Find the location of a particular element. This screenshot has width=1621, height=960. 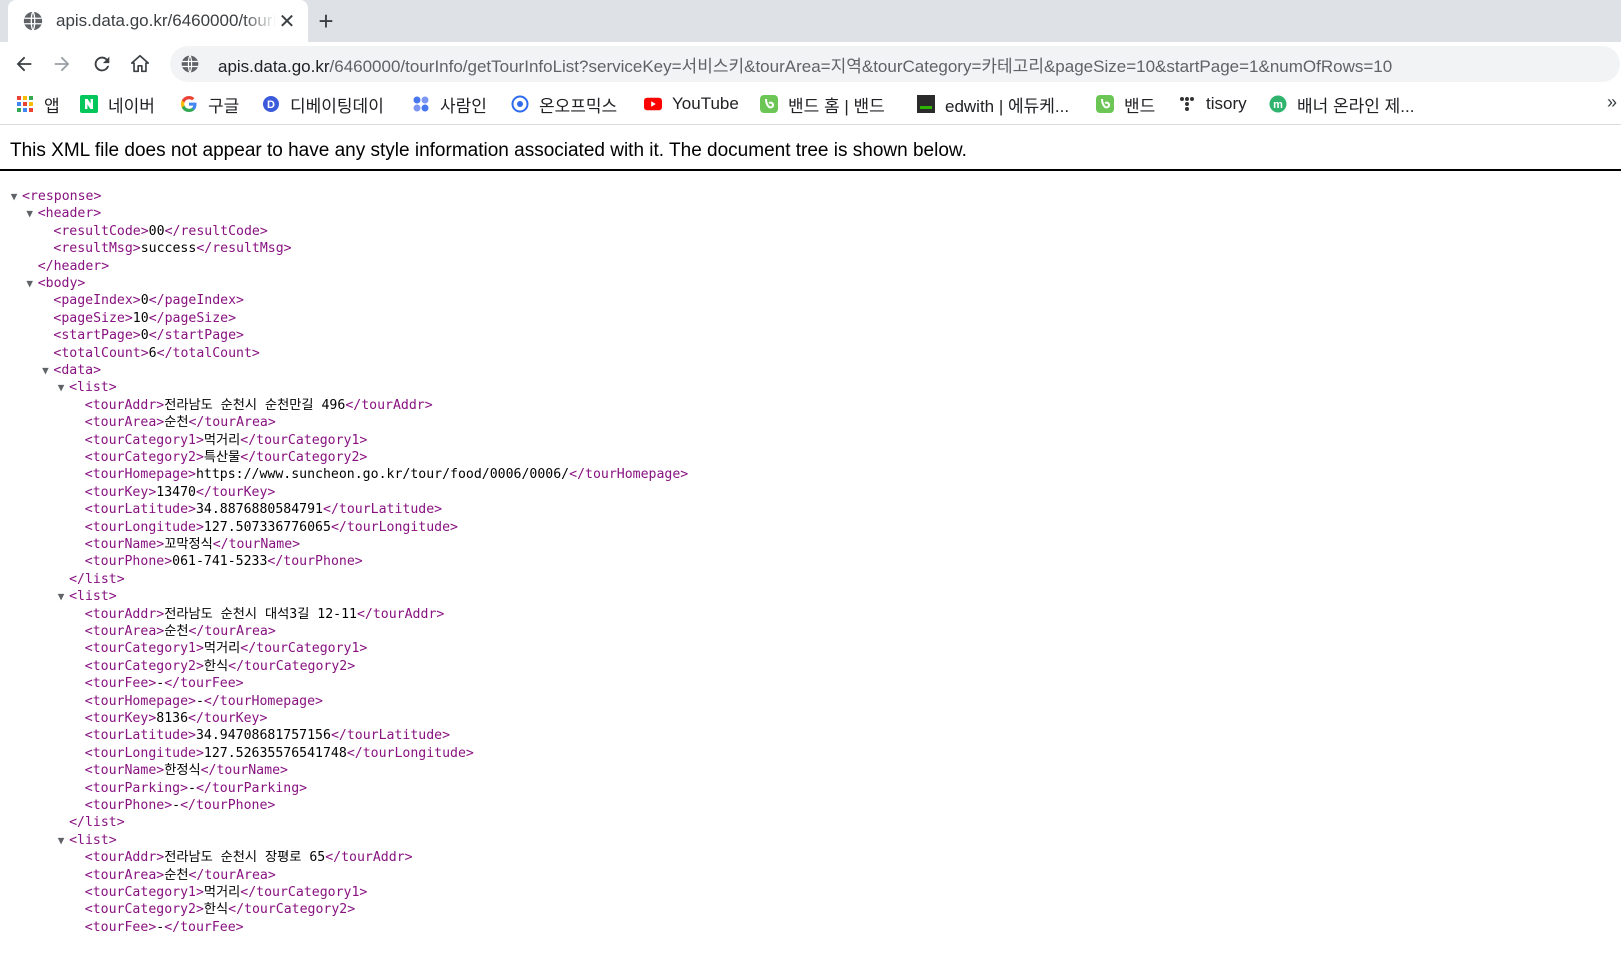

xml-line: <tourCategory2>한식</tourCategory2> is located at coordinates (220, 666).